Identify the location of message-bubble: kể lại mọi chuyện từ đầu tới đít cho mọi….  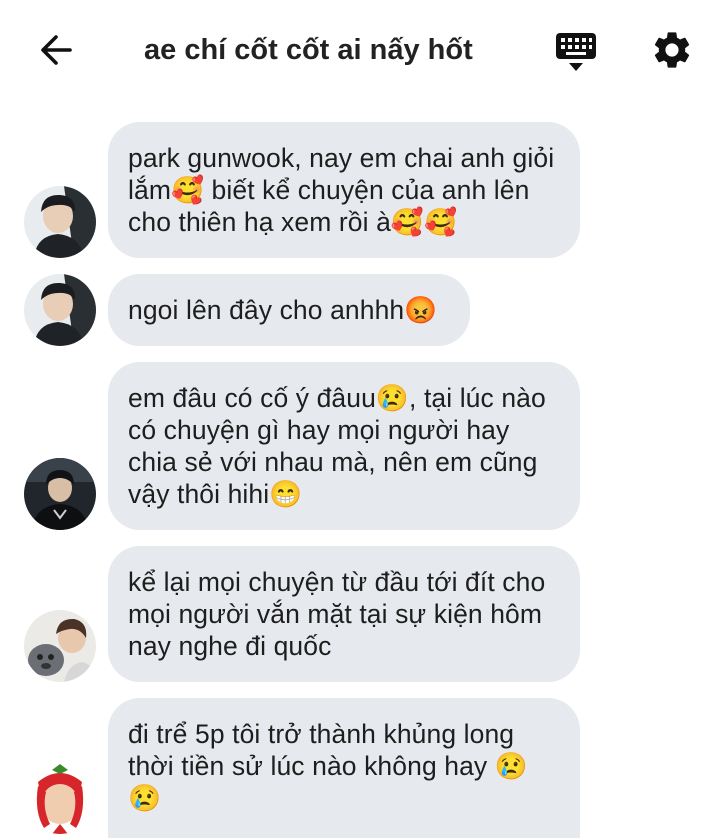
(344, 614).